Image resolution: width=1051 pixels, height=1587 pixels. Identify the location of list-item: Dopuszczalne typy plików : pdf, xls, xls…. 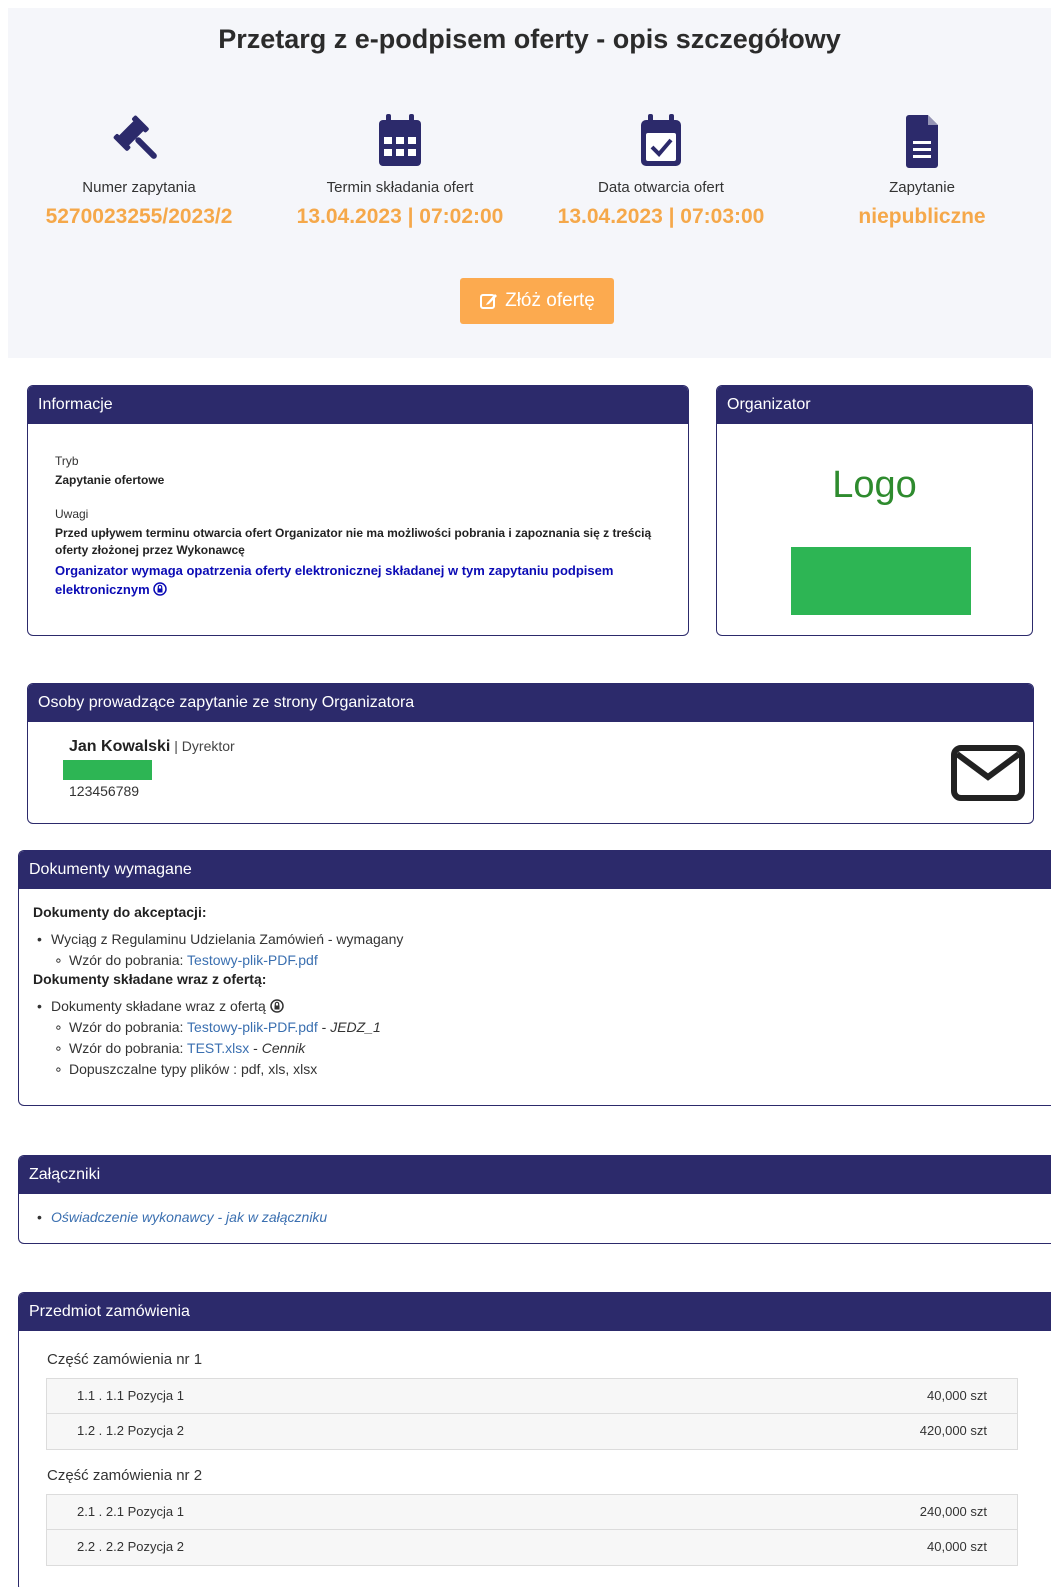
(551, 1069).